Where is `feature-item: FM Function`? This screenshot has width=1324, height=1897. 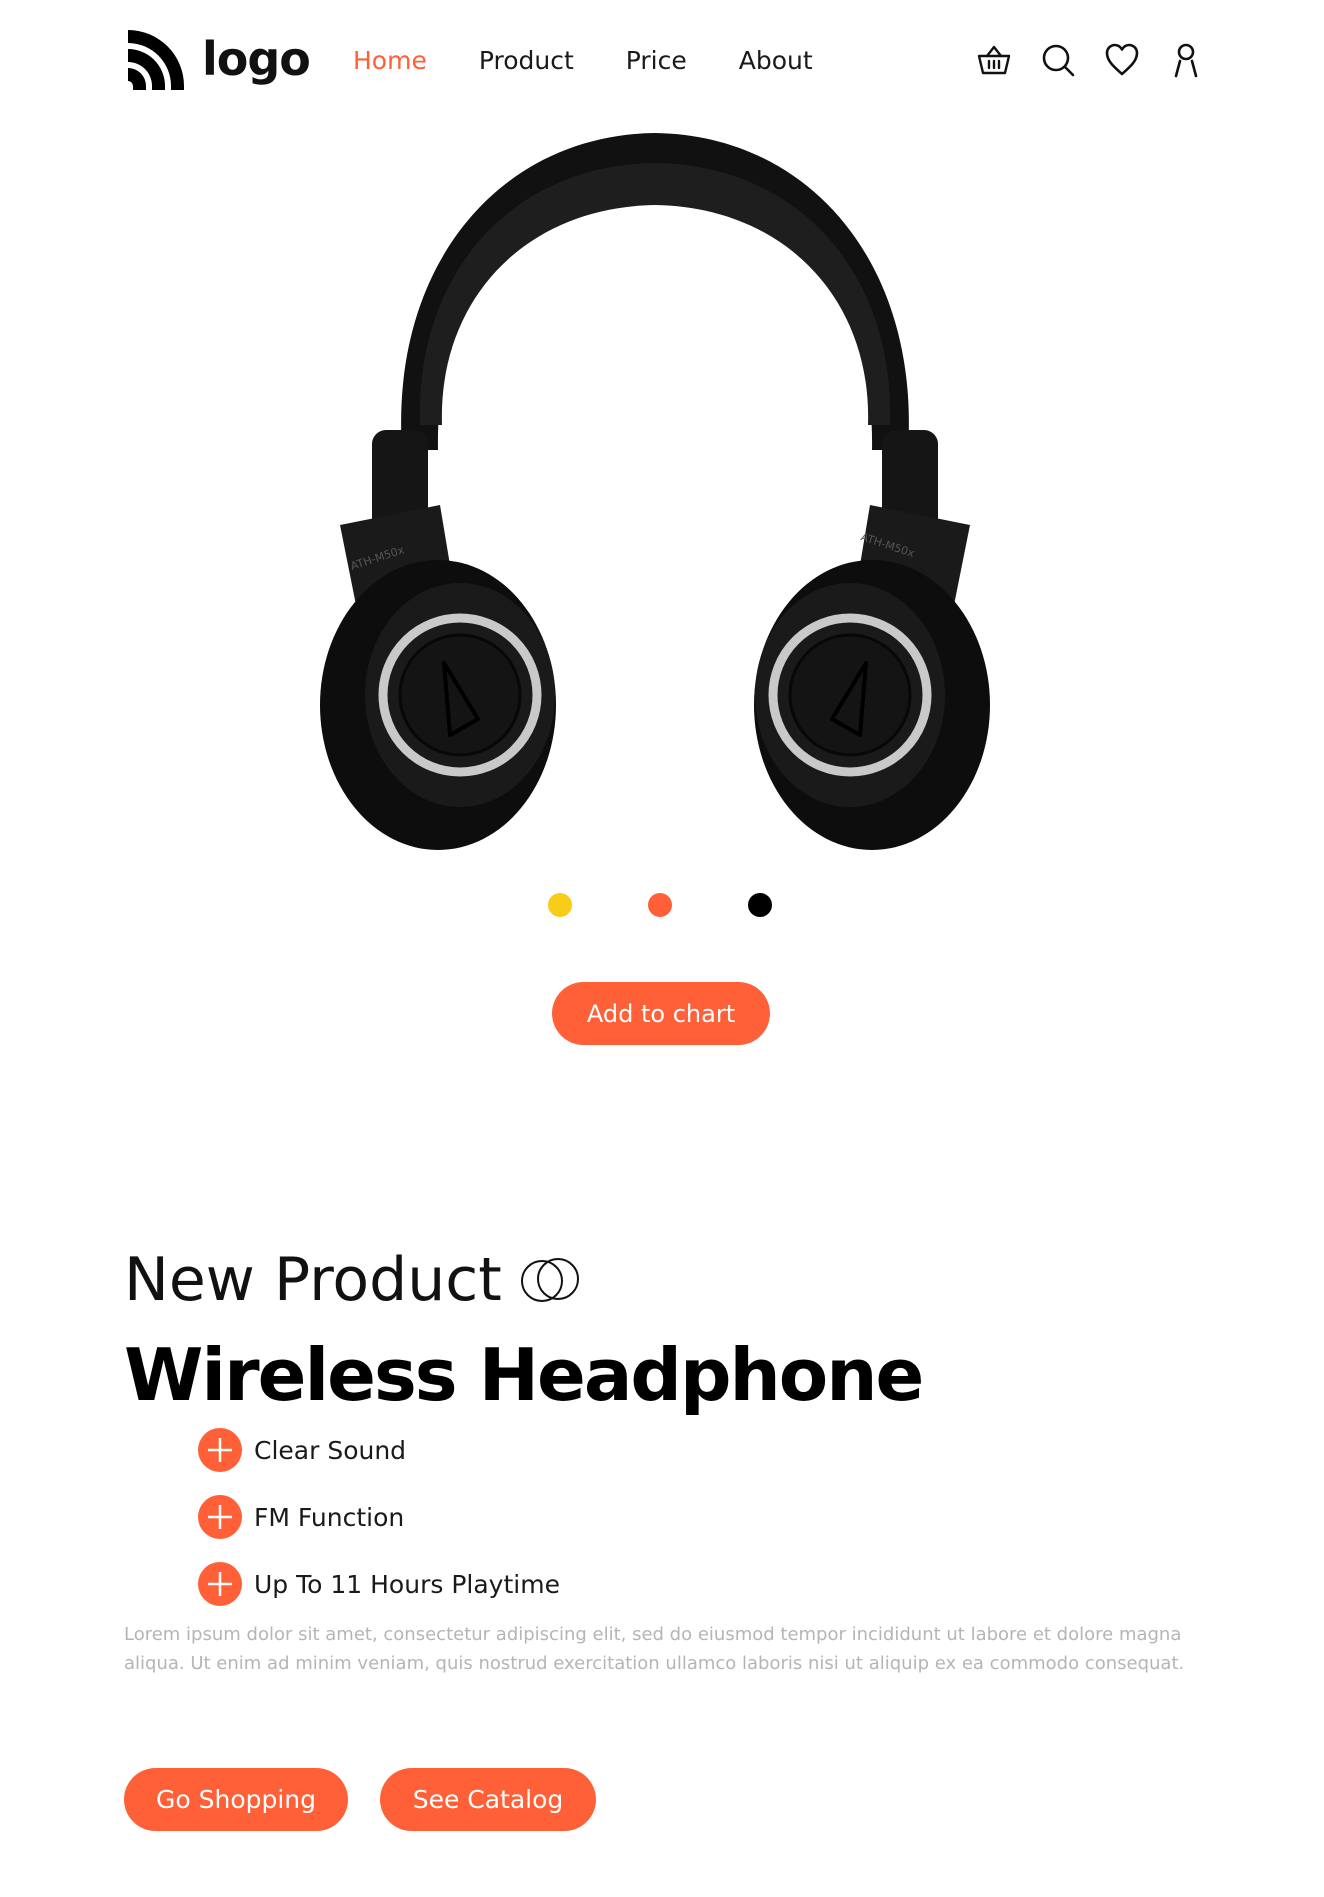 feature-item: FM Function is located at coordinates (379, 1517).